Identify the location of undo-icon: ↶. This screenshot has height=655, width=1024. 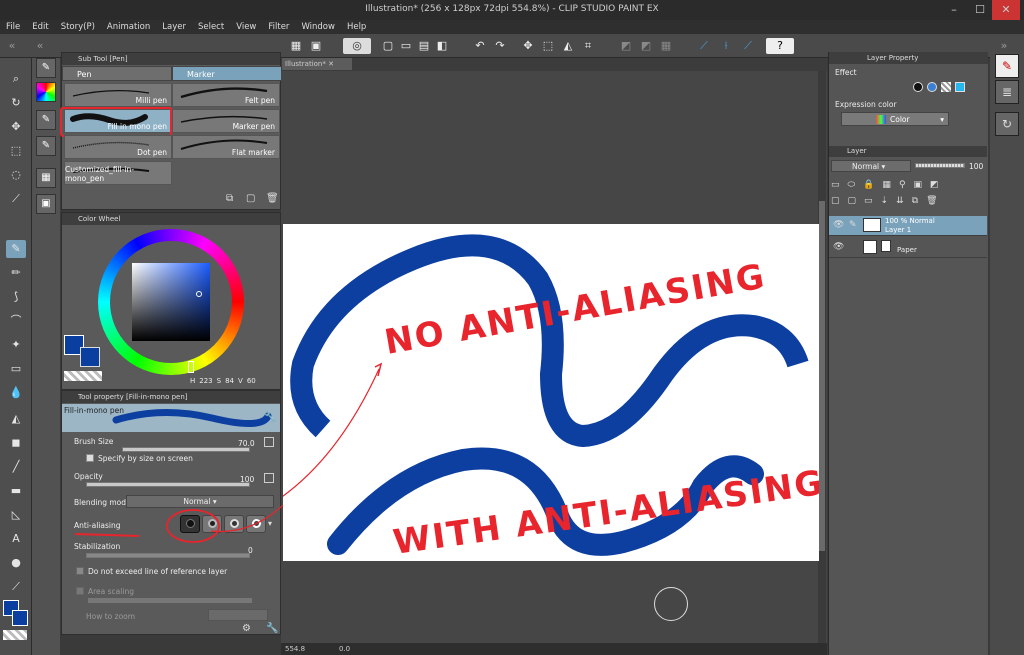
(480, 46).